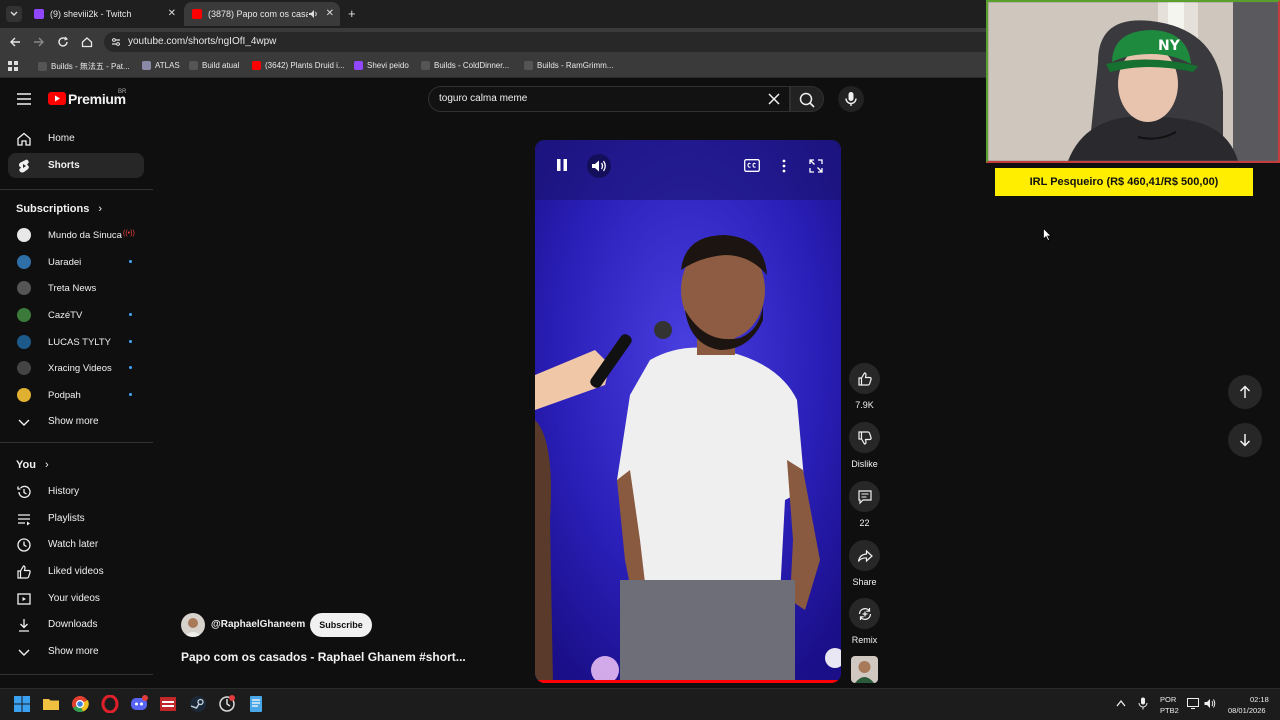  I want to click on subscriptions-show-more: Show more, so click(76, 421).